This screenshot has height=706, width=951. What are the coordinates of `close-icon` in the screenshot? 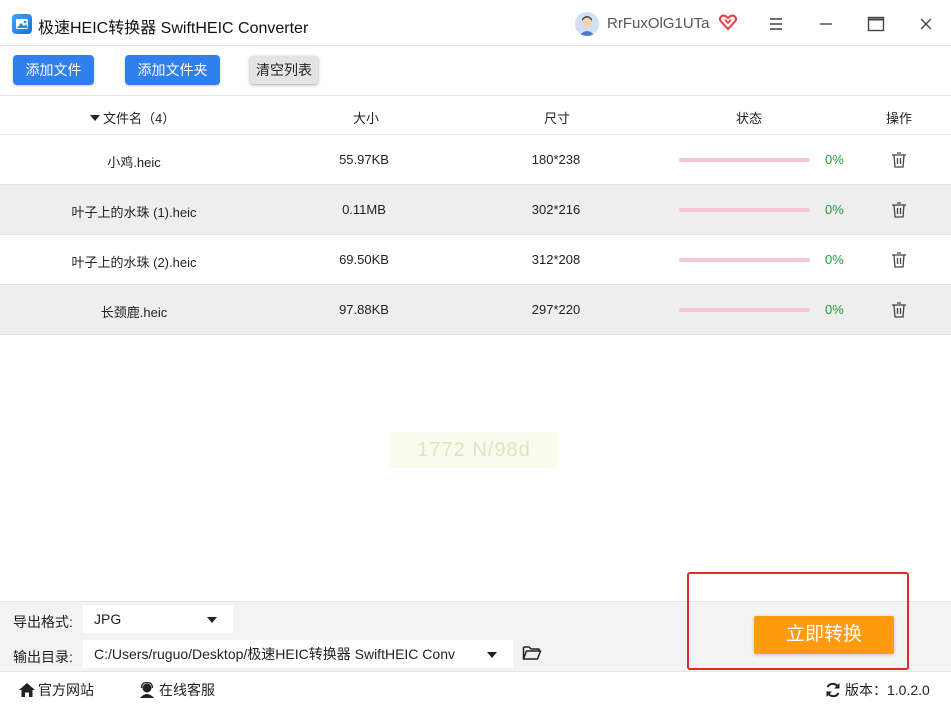 It's located at (926, 24).